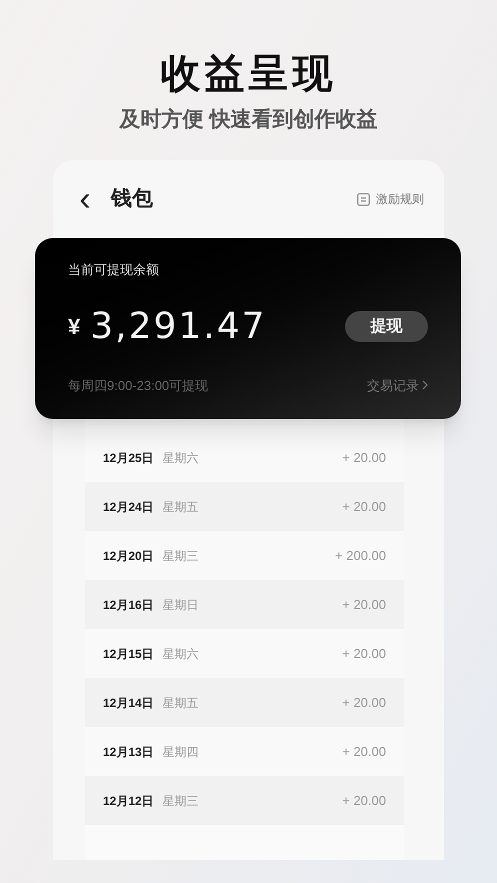  What do you see at coordinates (244, 506) in the screenshot?
I see `transaction-row: 12月24日 星期五 + 20.00` at bounding box center [244, 506].